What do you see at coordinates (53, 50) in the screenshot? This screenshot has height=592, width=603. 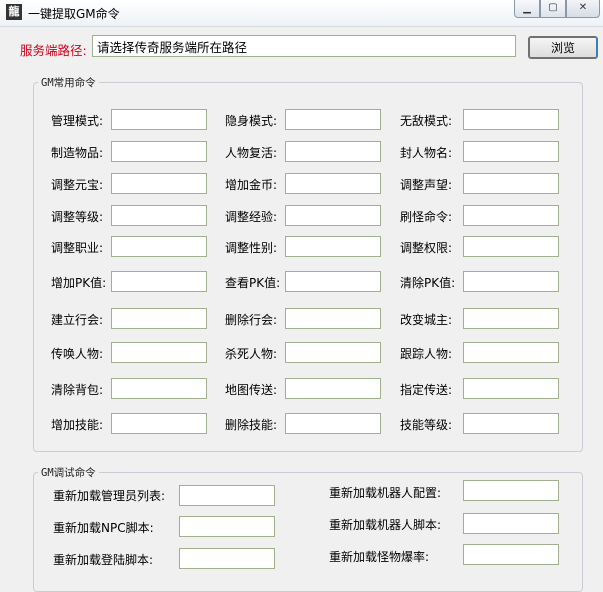 I see `server-path-label: 服务端路径:` at bounding box center [53, 50].